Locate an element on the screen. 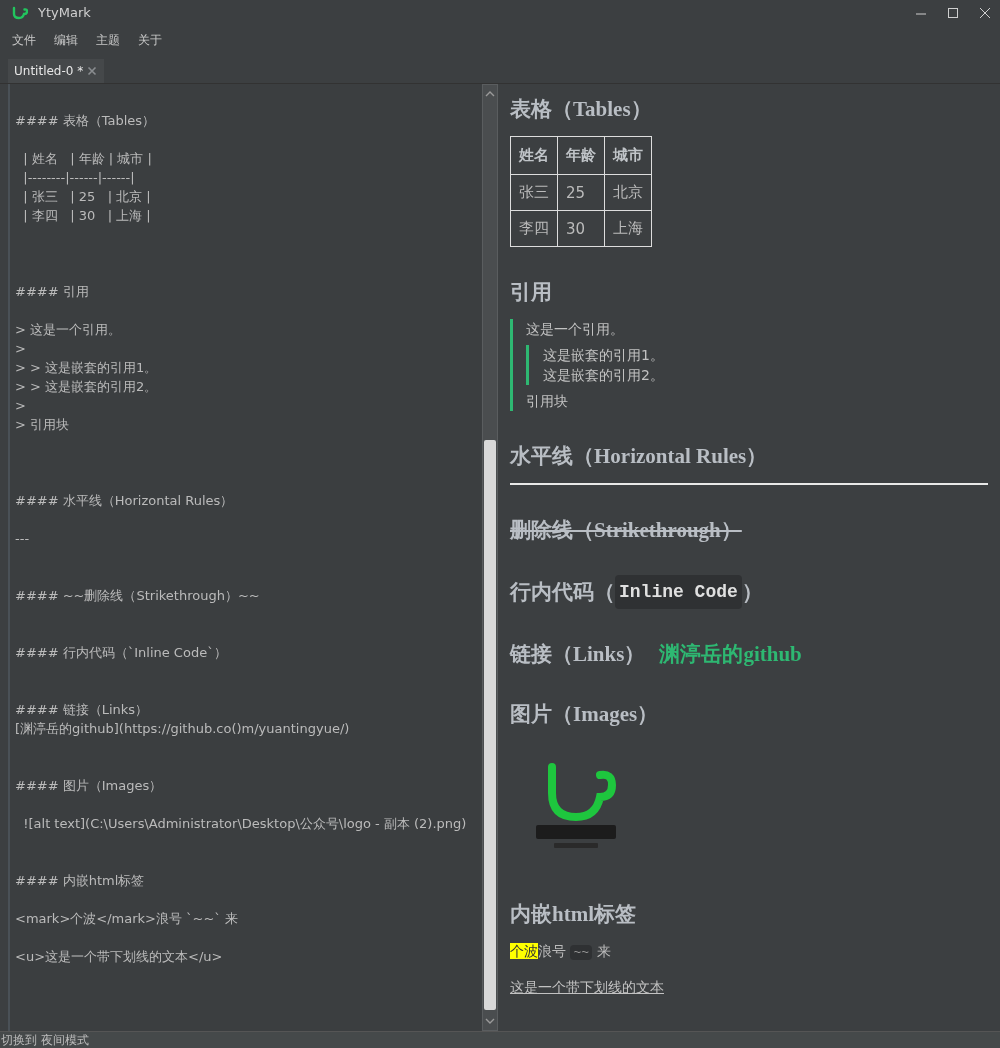  menu-item: 关于 is located at coordinates (150, 40).